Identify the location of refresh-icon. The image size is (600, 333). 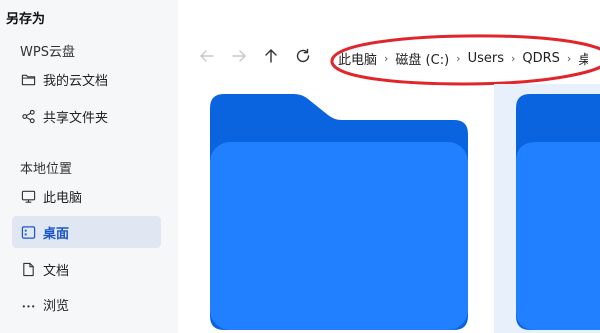
(303, 58).